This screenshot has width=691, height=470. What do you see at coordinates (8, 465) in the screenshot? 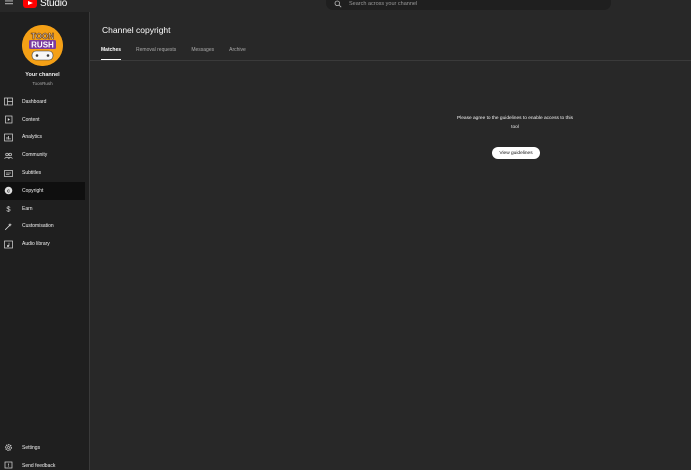
I see `feedback-icon` at bounding box center [8, 465].